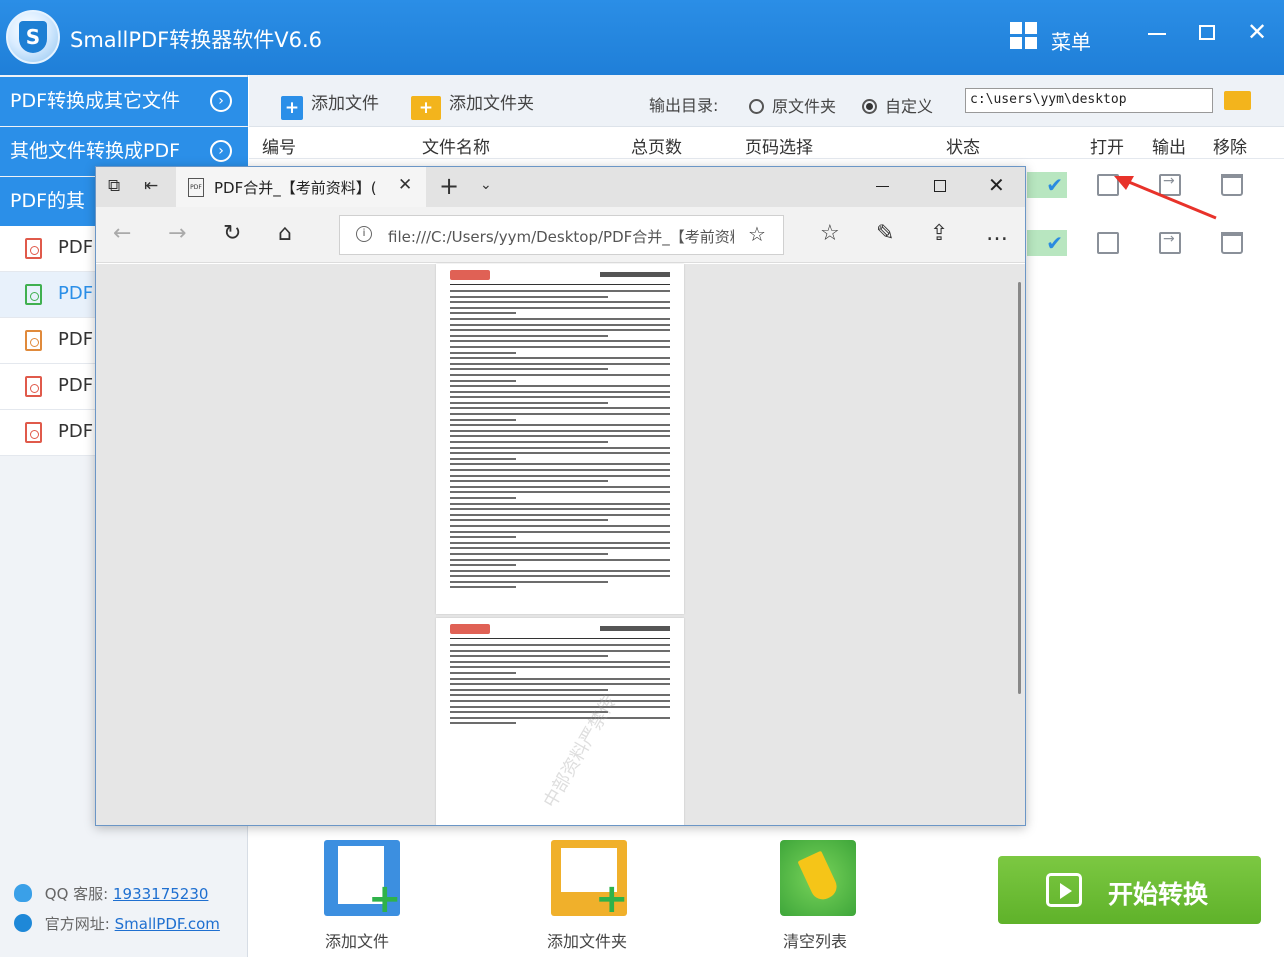 This screenshot has width=1284, height=957. Describe the element at coordinates (114, 186) in the screenshot. I see `tab-actions-icon: ⧉` at that location.